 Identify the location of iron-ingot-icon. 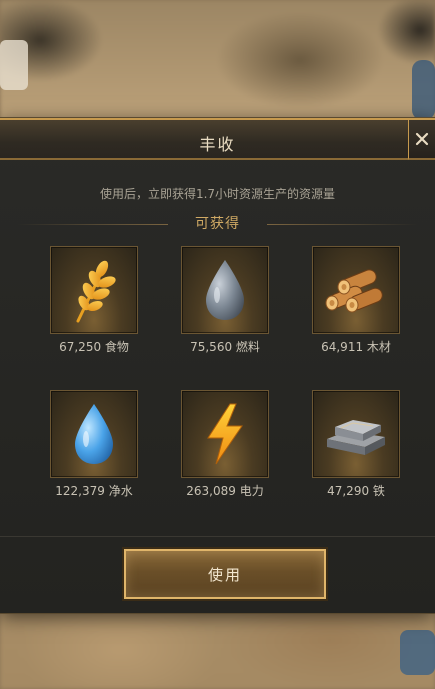
(356, 437).